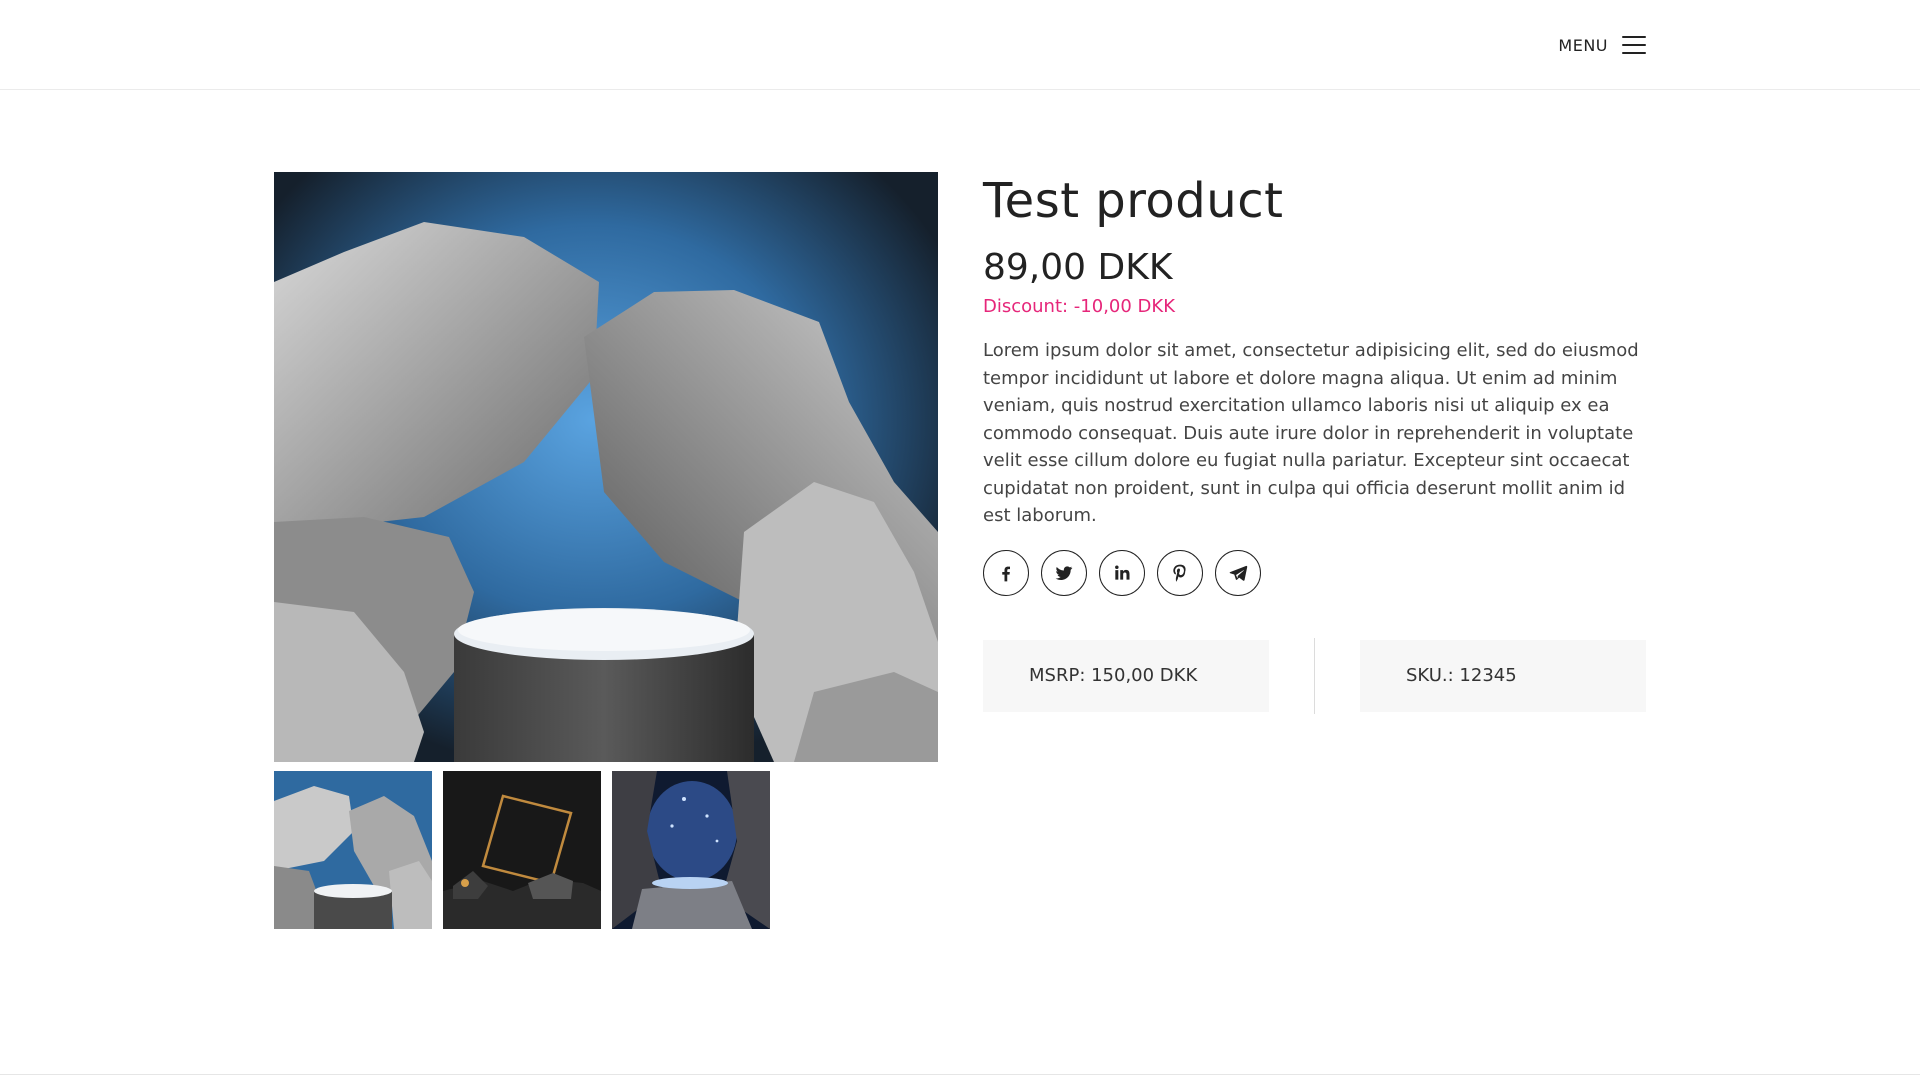 The image size is (1920, 1076). I want to click on msrp-box: MSRP: 150,00 DKK, so click(1126, 675).